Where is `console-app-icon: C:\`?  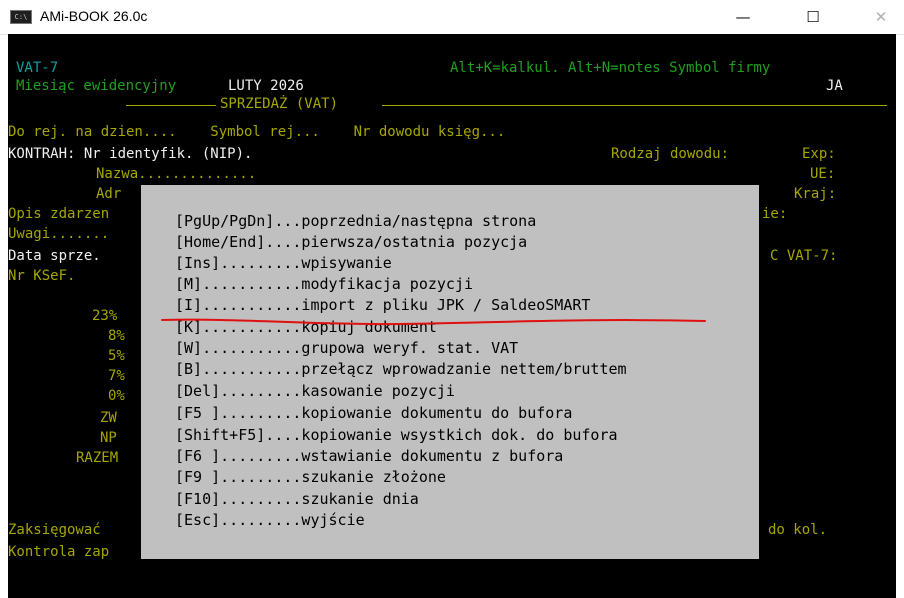
console-app-icon: C:\ is located at coordinates (21, 17).